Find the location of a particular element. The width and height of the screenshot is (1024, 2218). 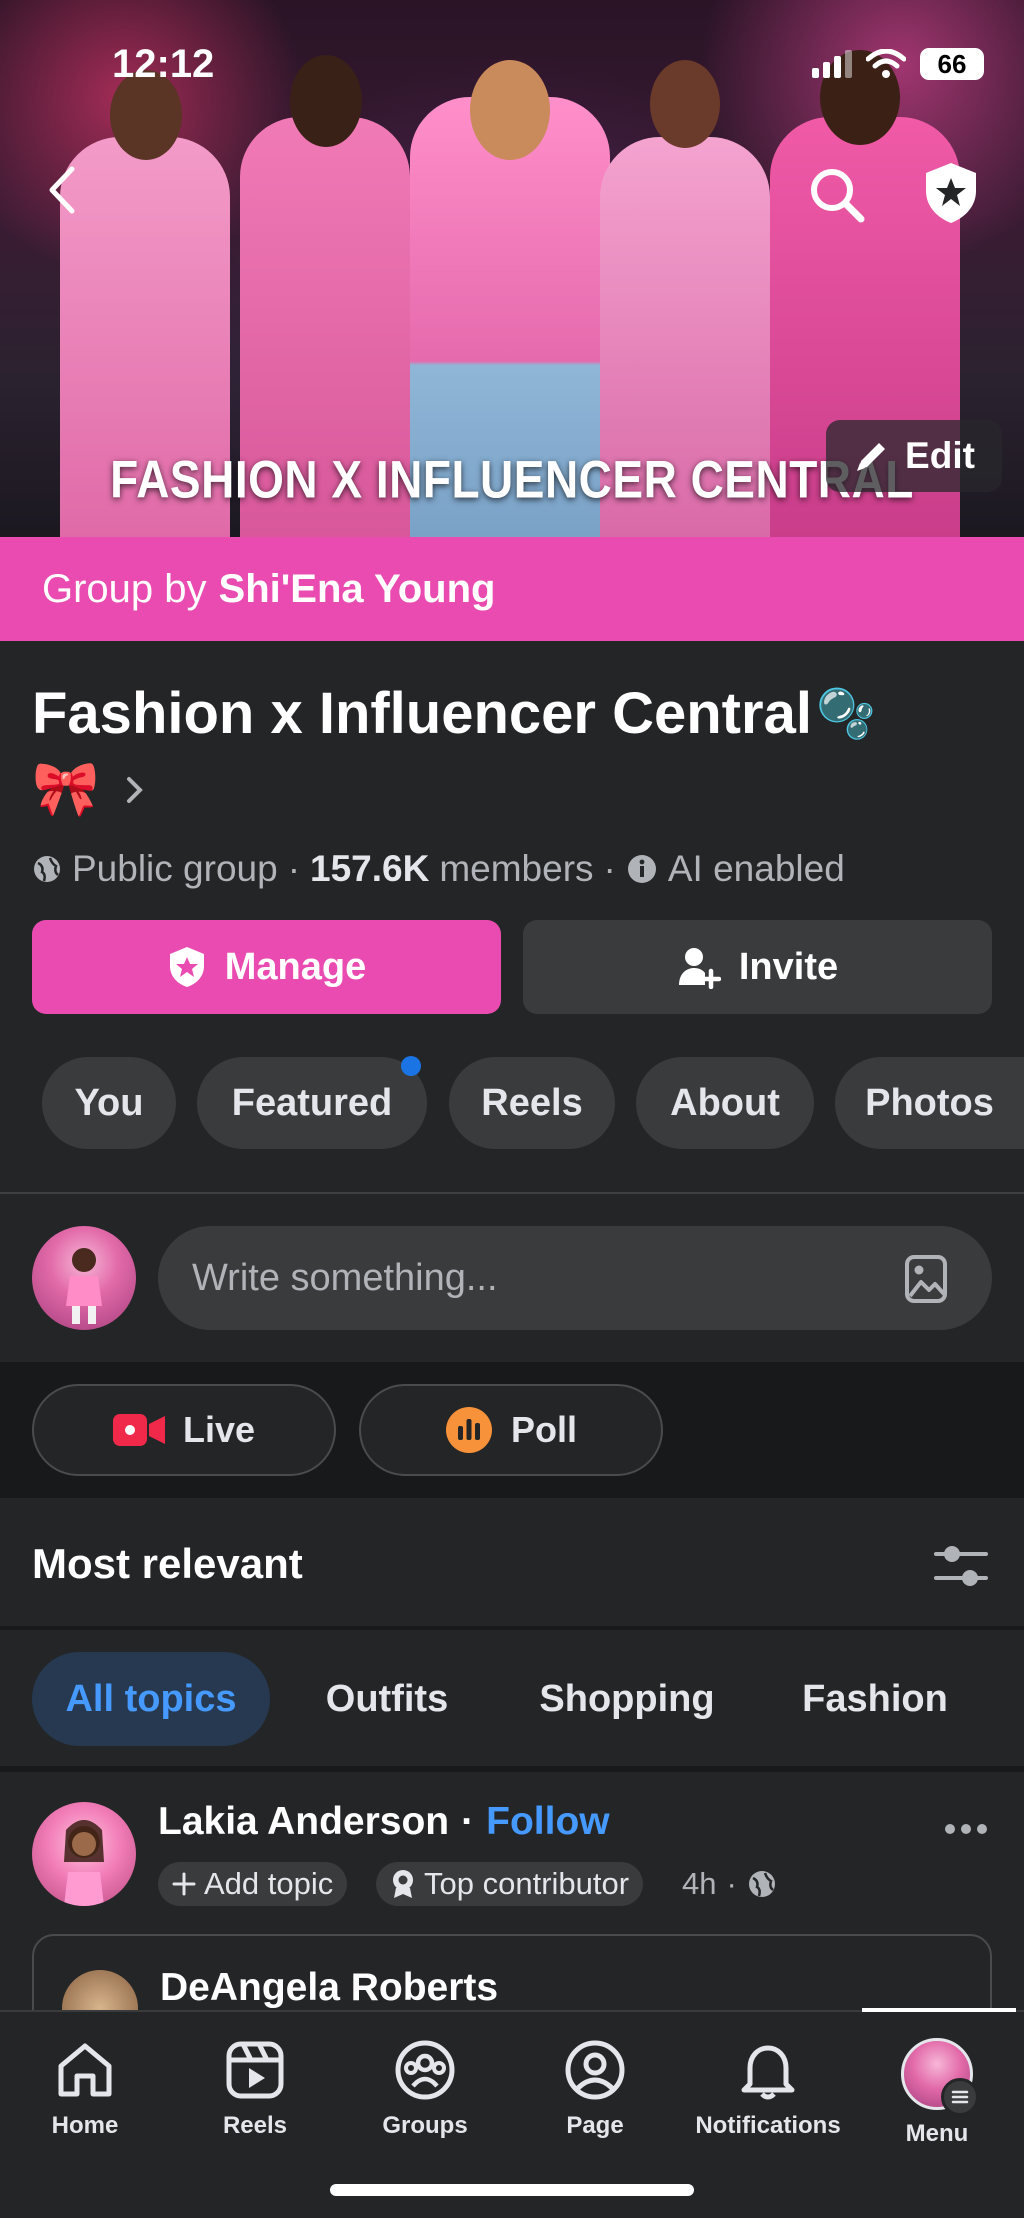

nav-groups: Groups is located at coordinates (425, 2089).